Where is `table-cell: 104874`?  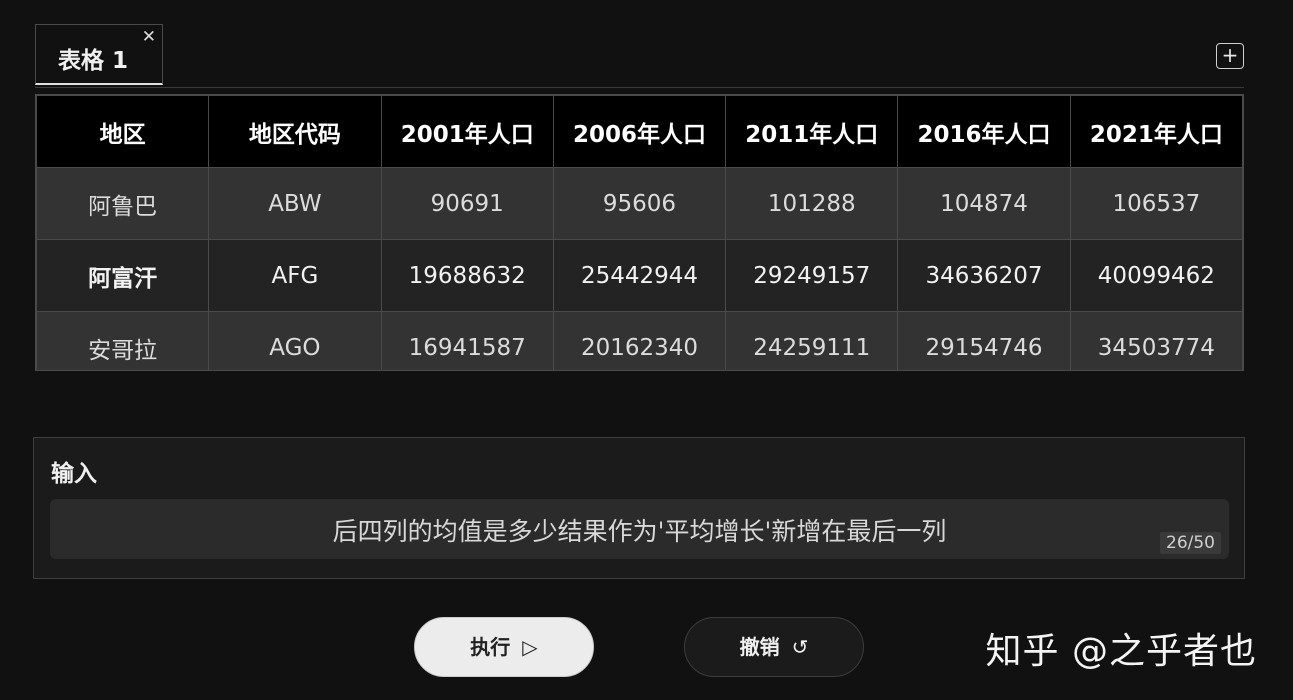 table-cell: 104874 is located at coordinates (984, 203).